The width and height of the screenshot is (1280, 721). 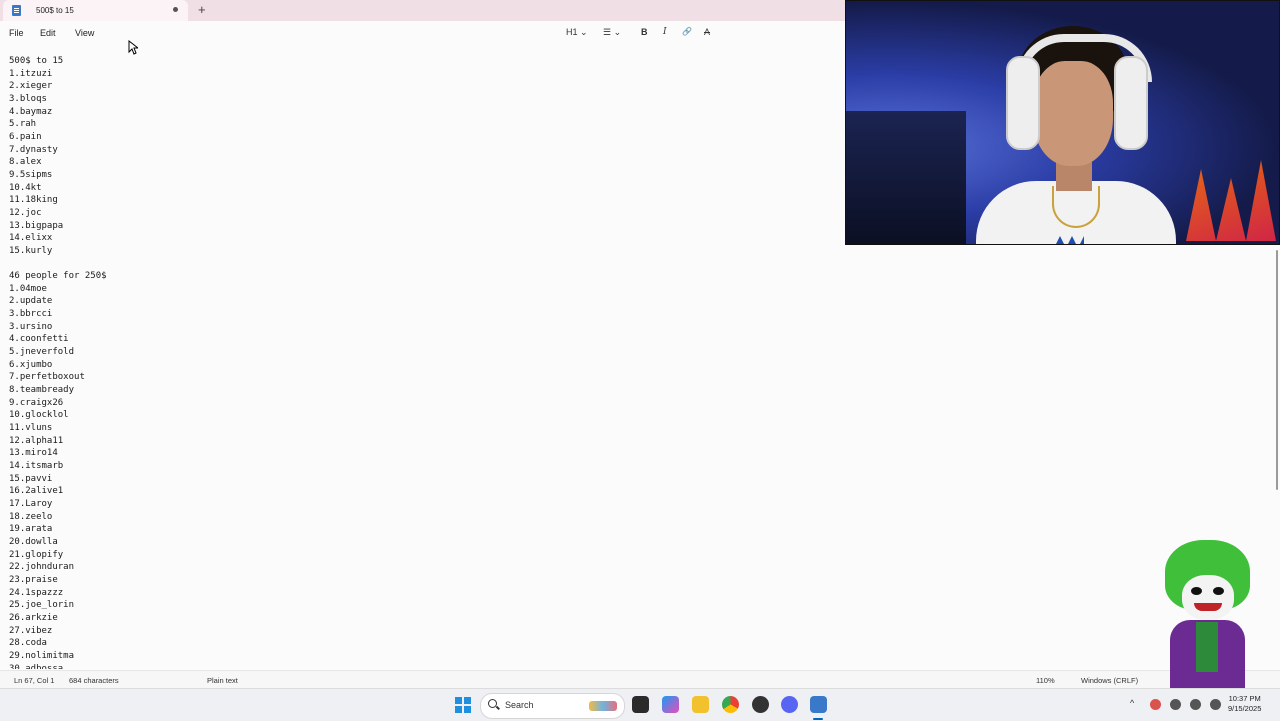 What do you see at coordinates (1023, 103) in the screenshot?
I see `headphone-left-icon` at bounding box center [1023, 103].